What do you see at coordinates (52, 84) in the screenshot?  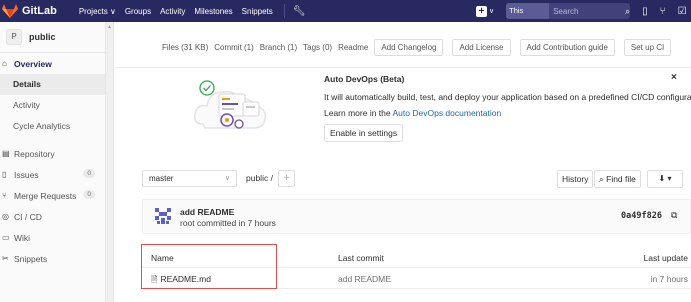 I see `sidebar-sub-details: Details` at bounding box center [52, 84].